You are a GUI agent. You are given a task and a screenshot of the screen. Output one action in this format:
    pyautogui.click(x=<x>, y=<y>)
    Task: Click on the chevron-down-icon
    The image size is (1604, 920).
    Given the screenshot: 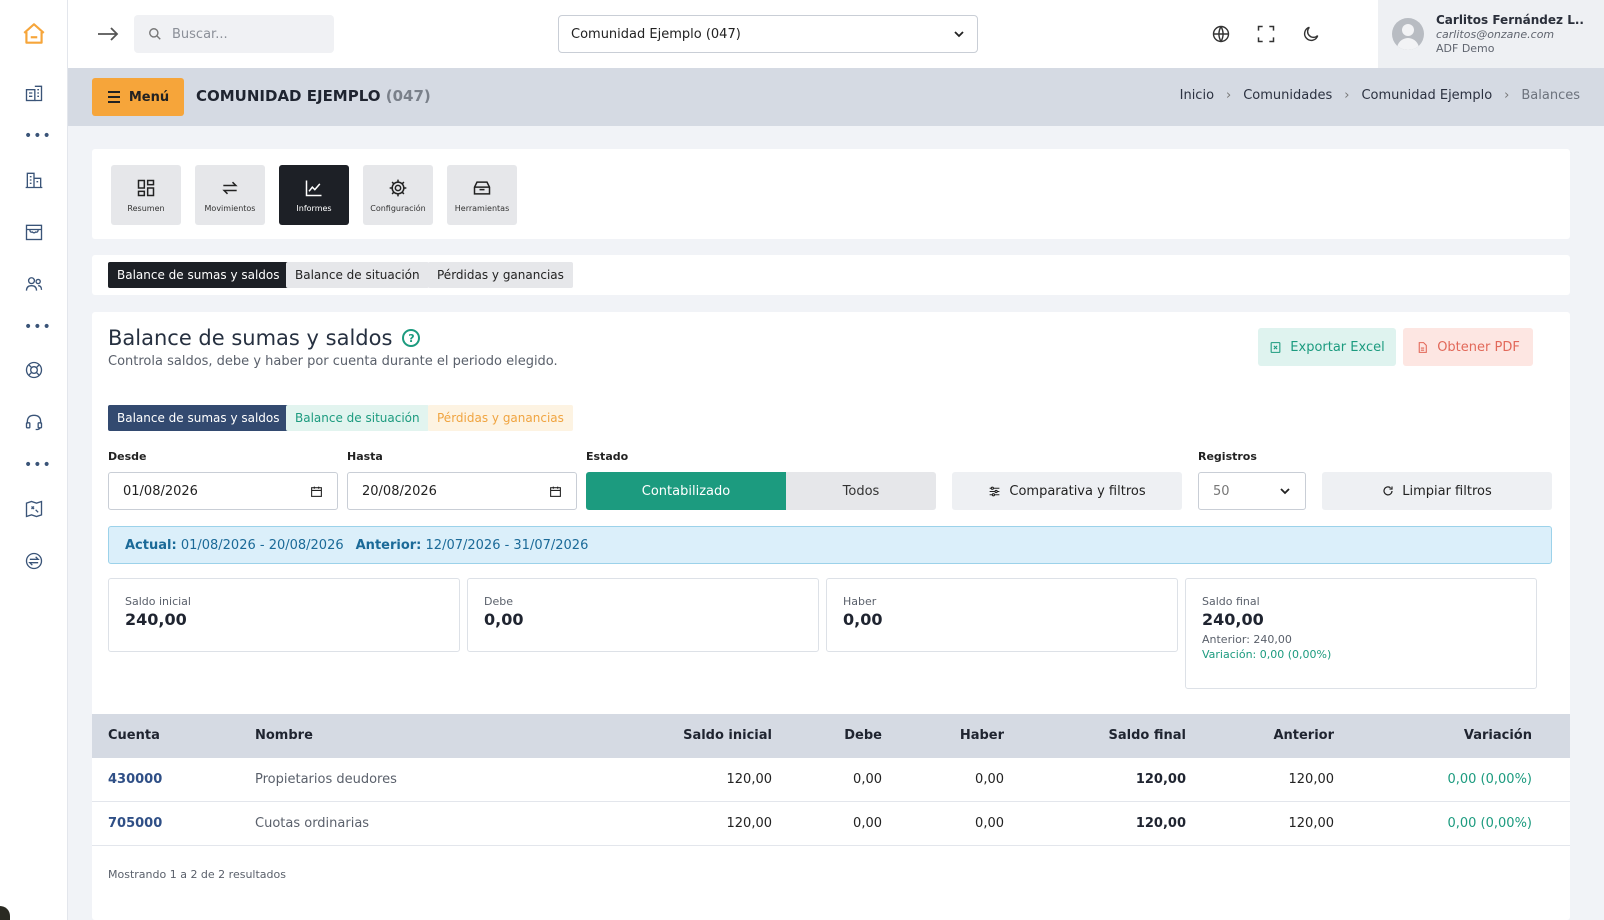 What is the action you would take?
    pyautogui.click(x=959, y=34)
    